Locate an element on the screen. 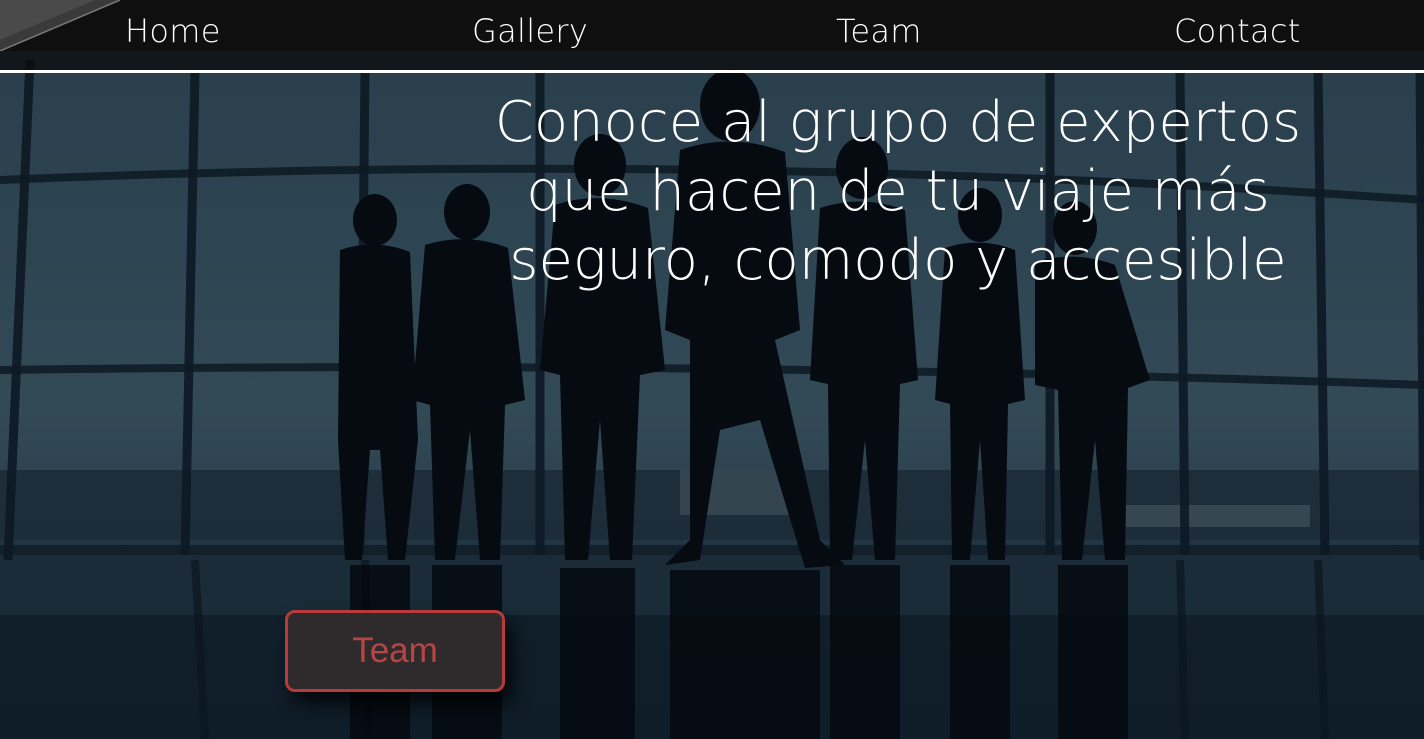 The width and height of the screenshot is (1424, 739). nav-link-contact: Contact is located at coordinates (1237, 31).